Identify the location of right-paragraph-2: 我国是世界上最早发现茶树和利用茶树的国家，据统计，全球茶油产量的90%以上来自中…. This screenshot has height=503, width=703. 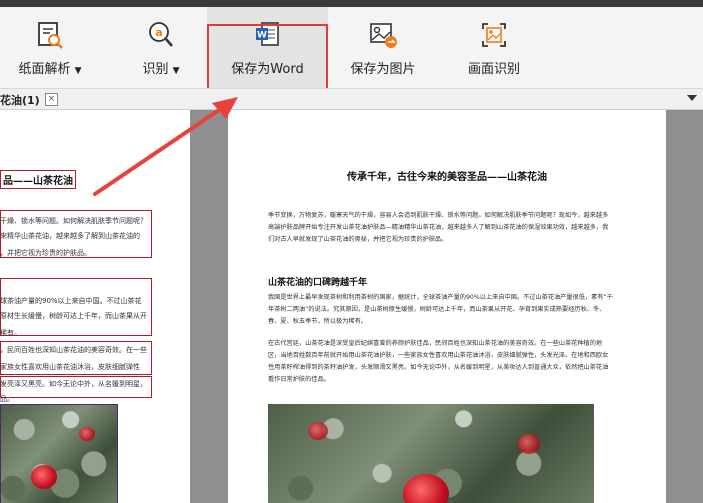
(440, 309).